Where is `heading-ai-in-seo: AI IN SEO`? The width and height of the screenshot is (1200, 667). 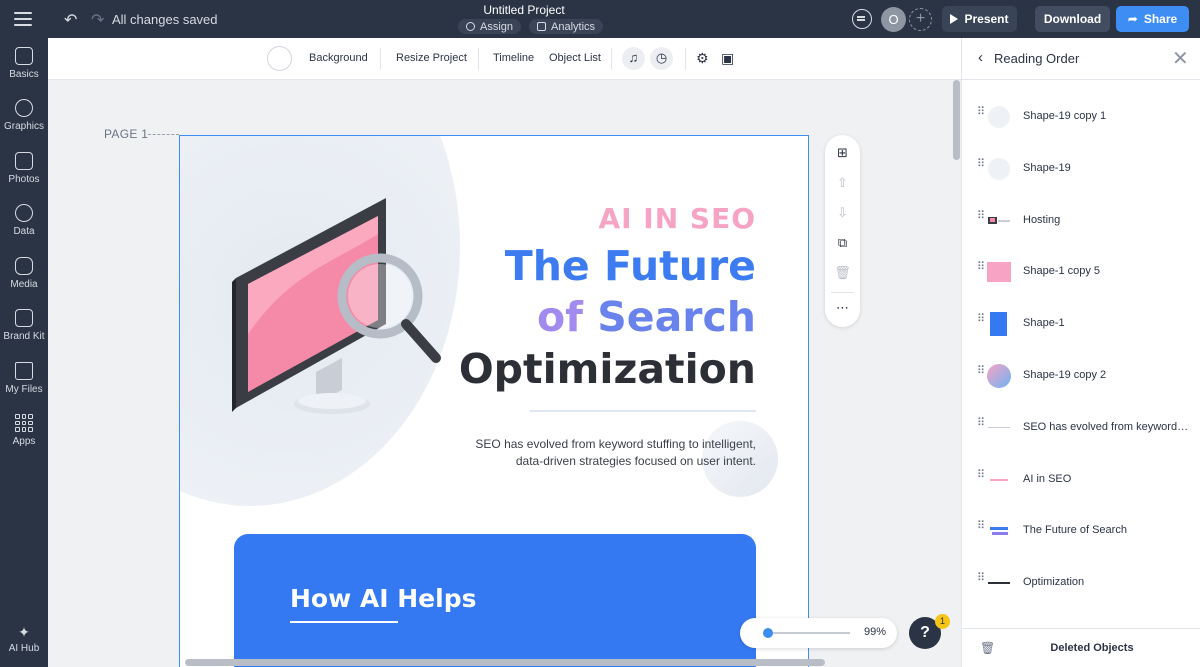 heading-ai-in-seo: AI IN SEO is located at coordinates (468, 218).